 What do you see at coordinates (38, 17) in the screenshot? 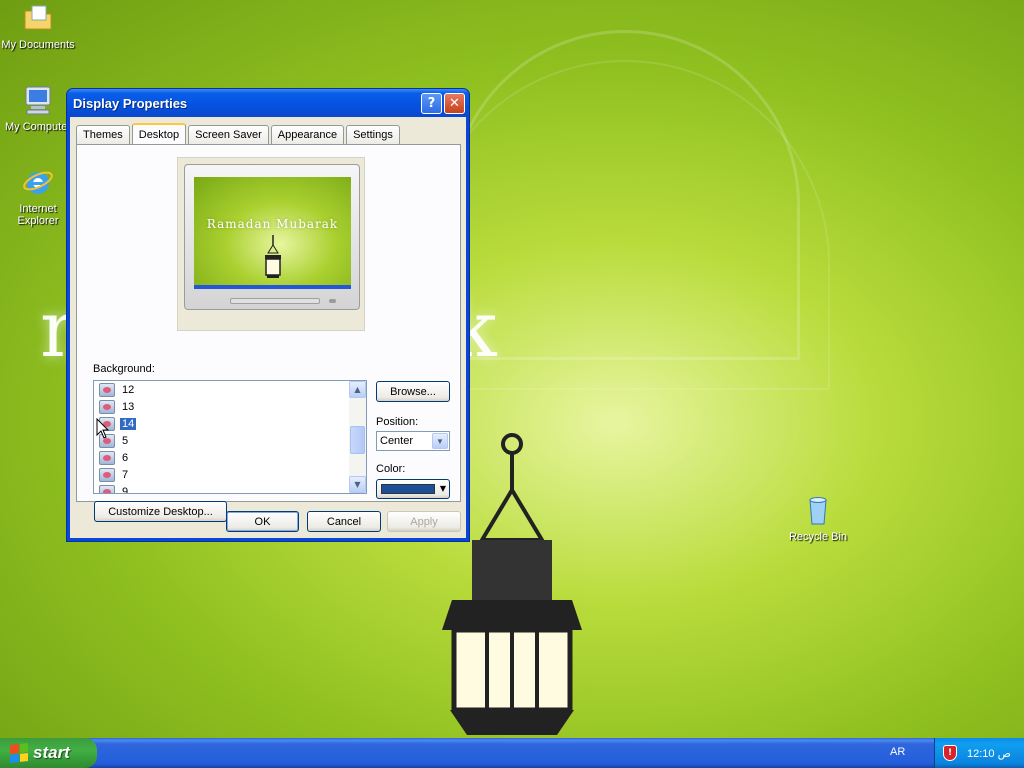
I see `folder-icon` at bounding box center [38, 17].